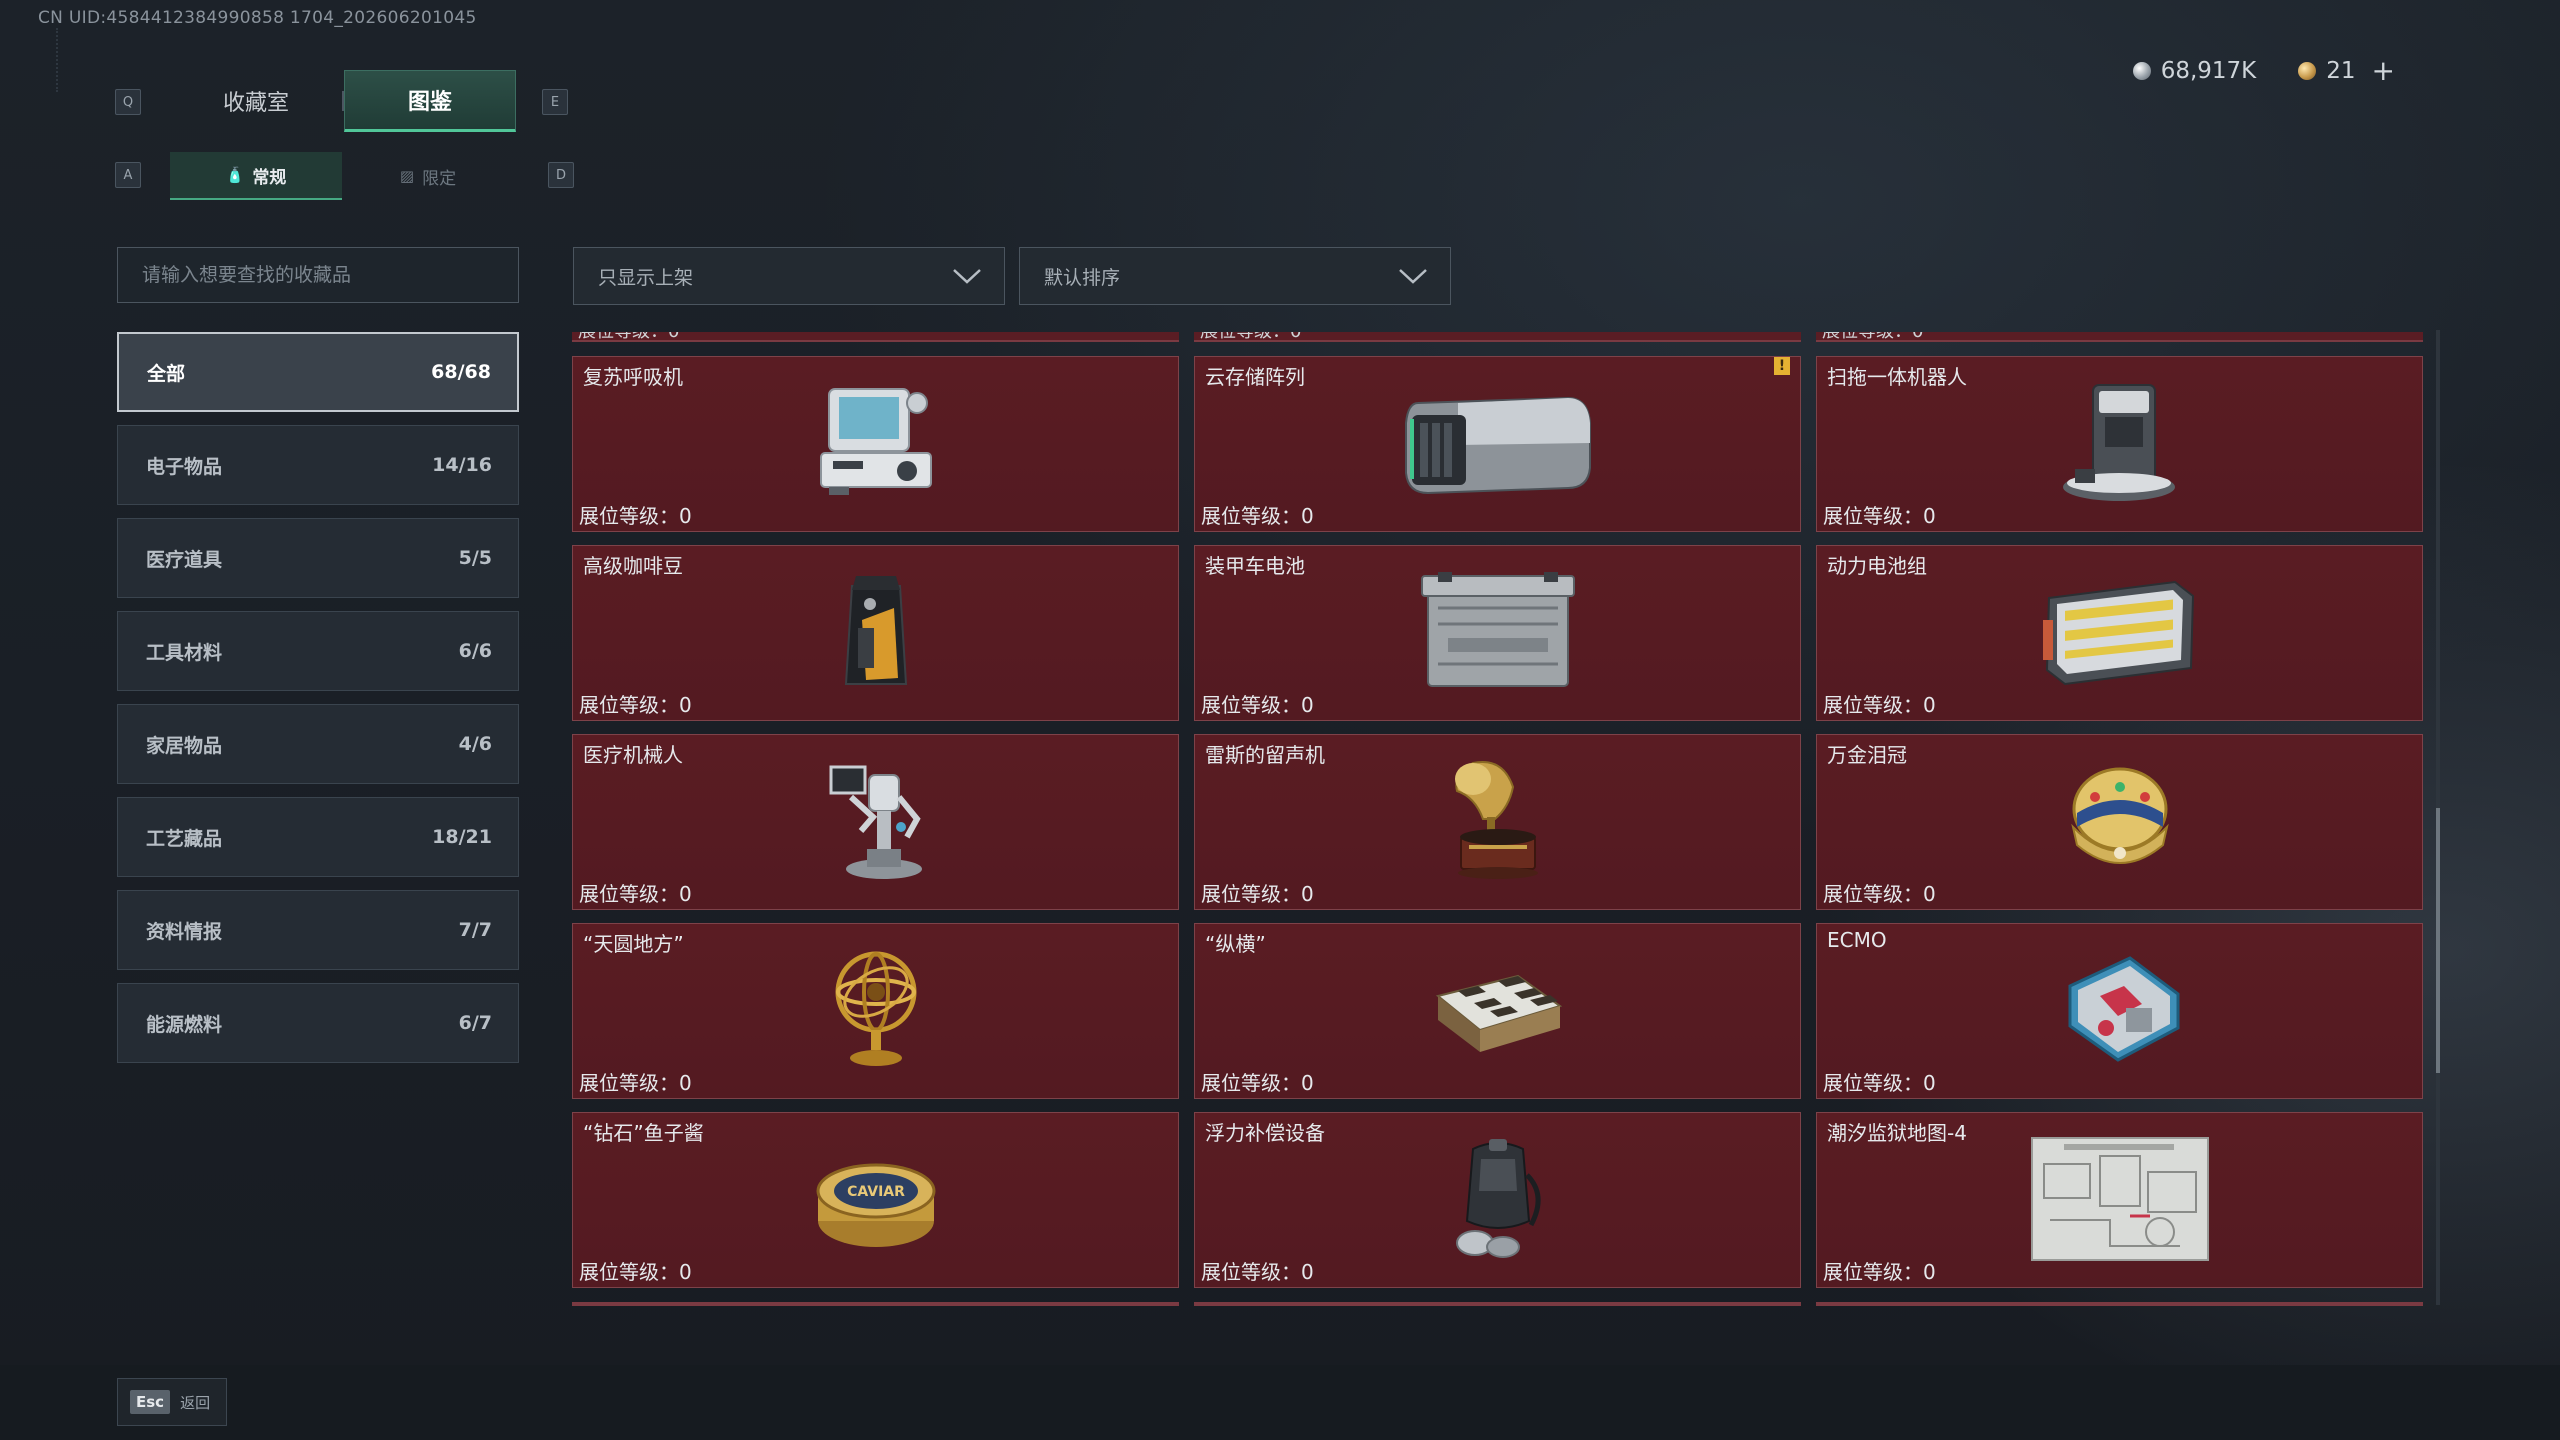 The width and height of the screenshot is (2560, 1440). I want to click on ecmo-machine-icon, so click(2120, 1010).